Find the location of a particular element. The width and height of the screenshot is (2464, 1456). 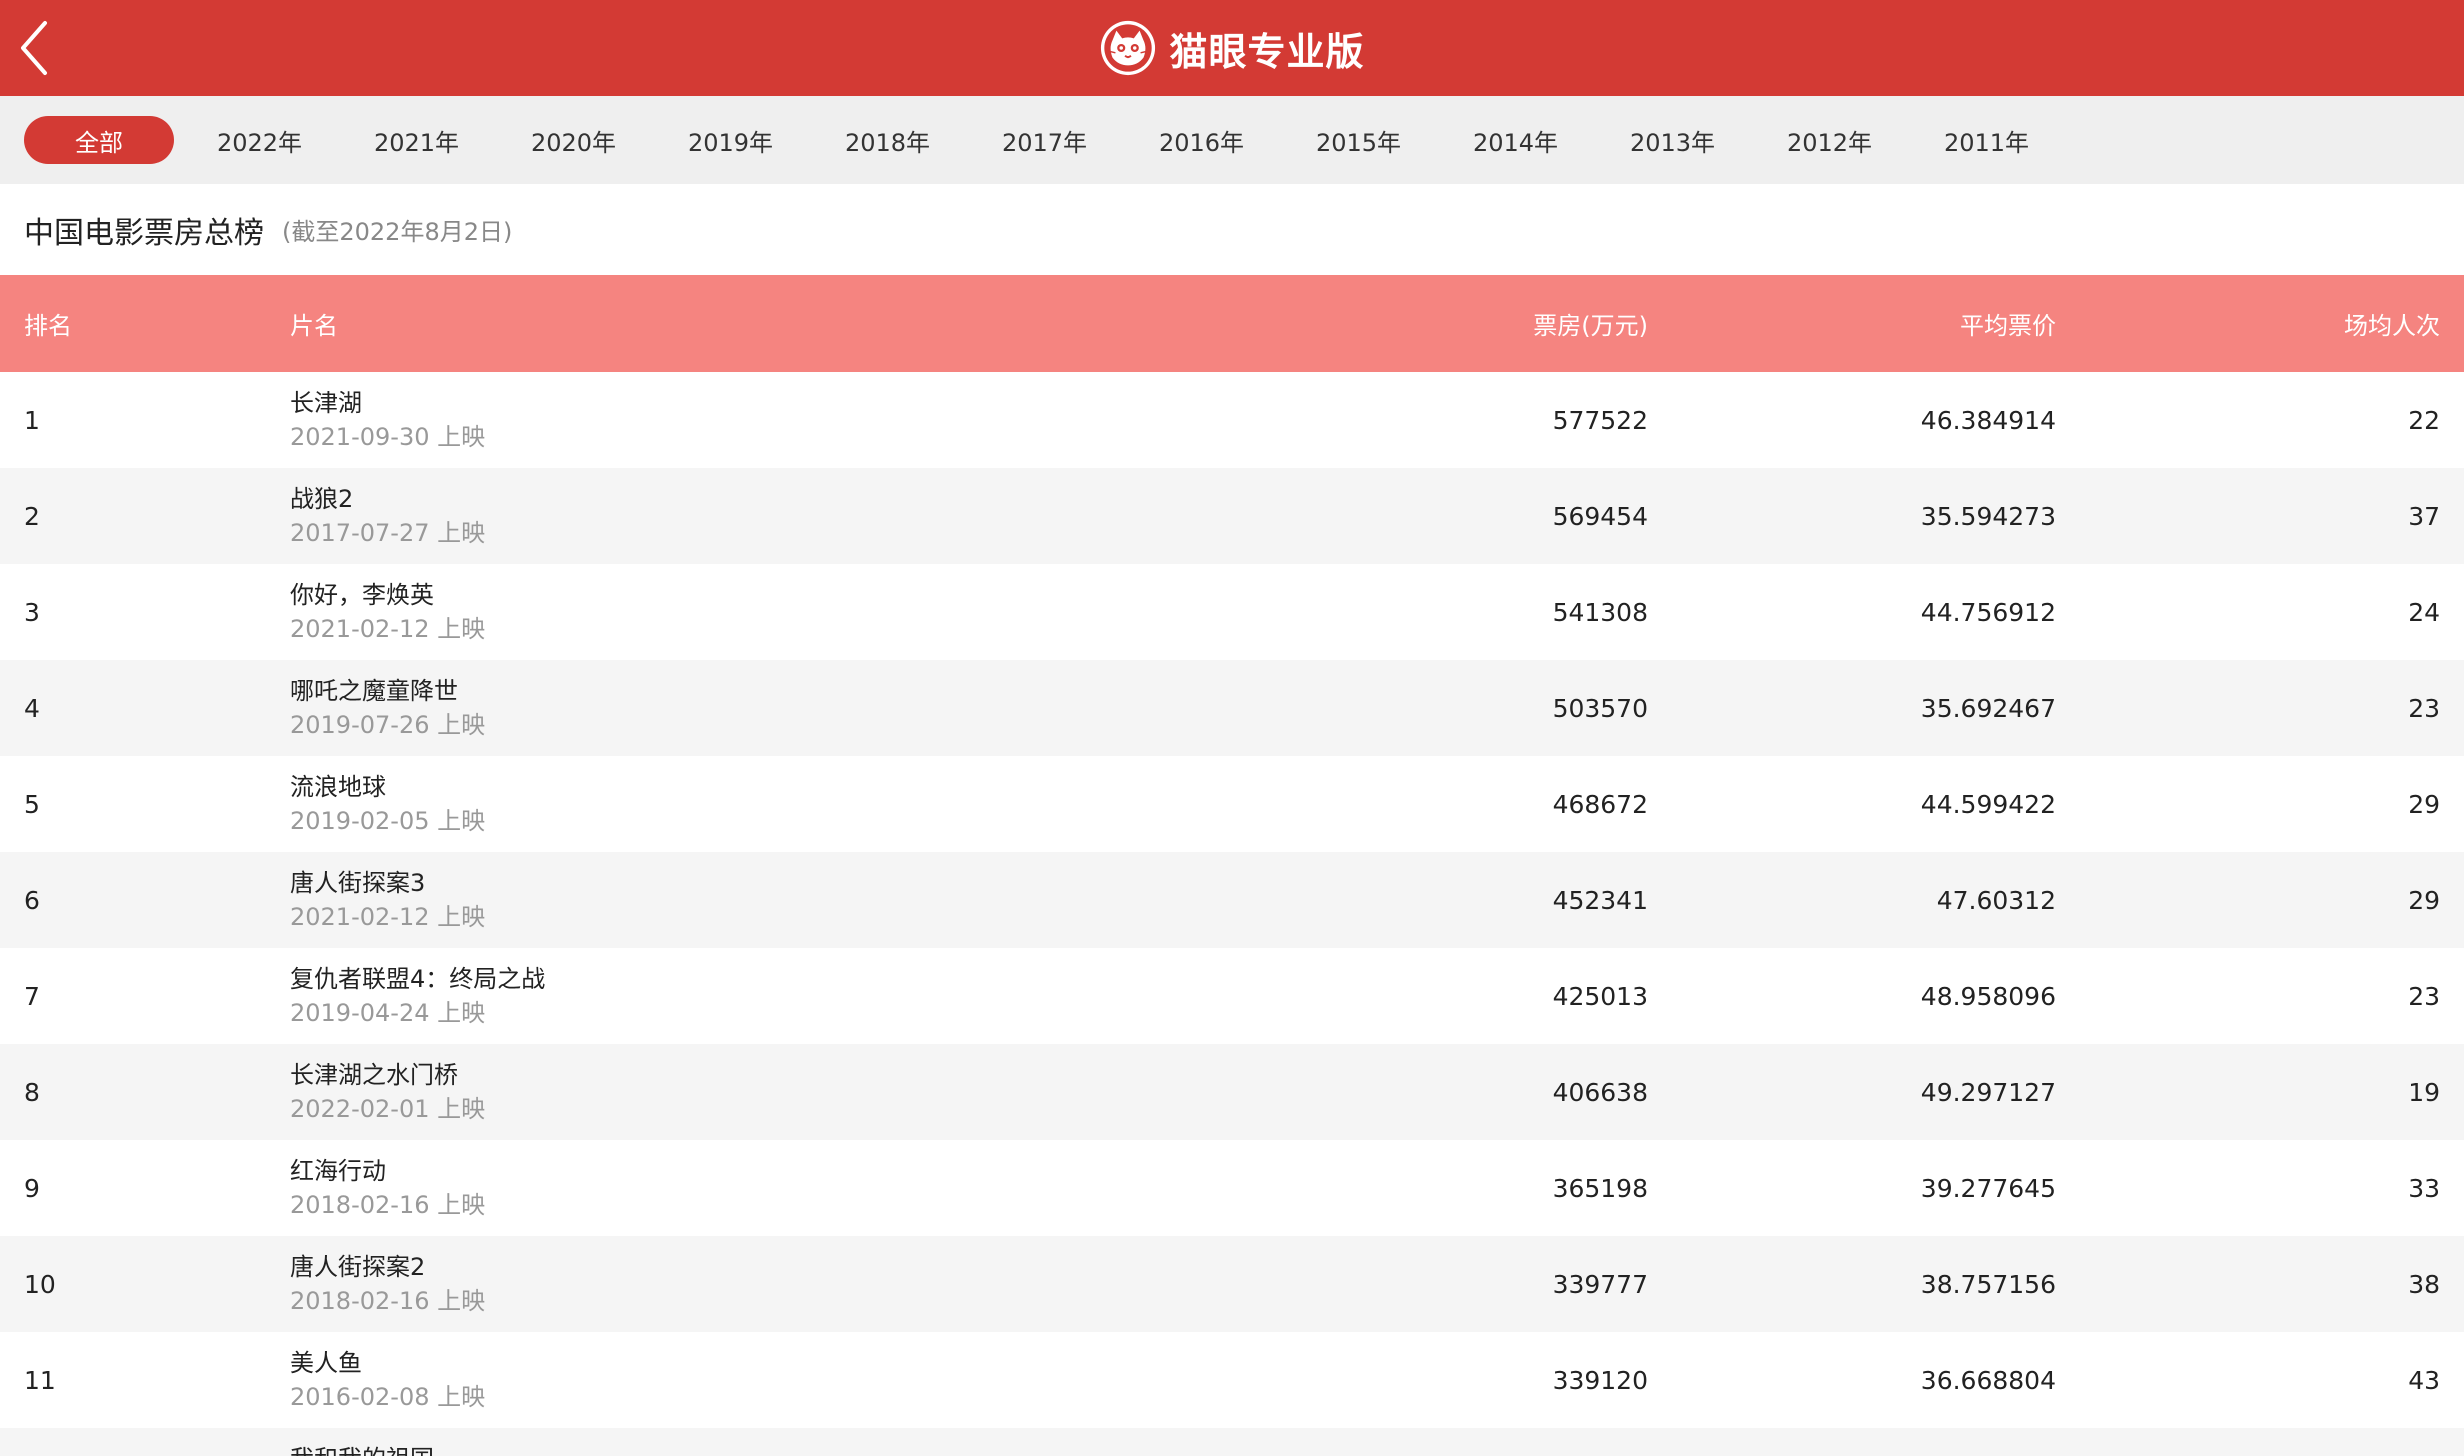

movie-cell: 战狼2 2017-07-27 上映 is located at coordinates (784, 516).